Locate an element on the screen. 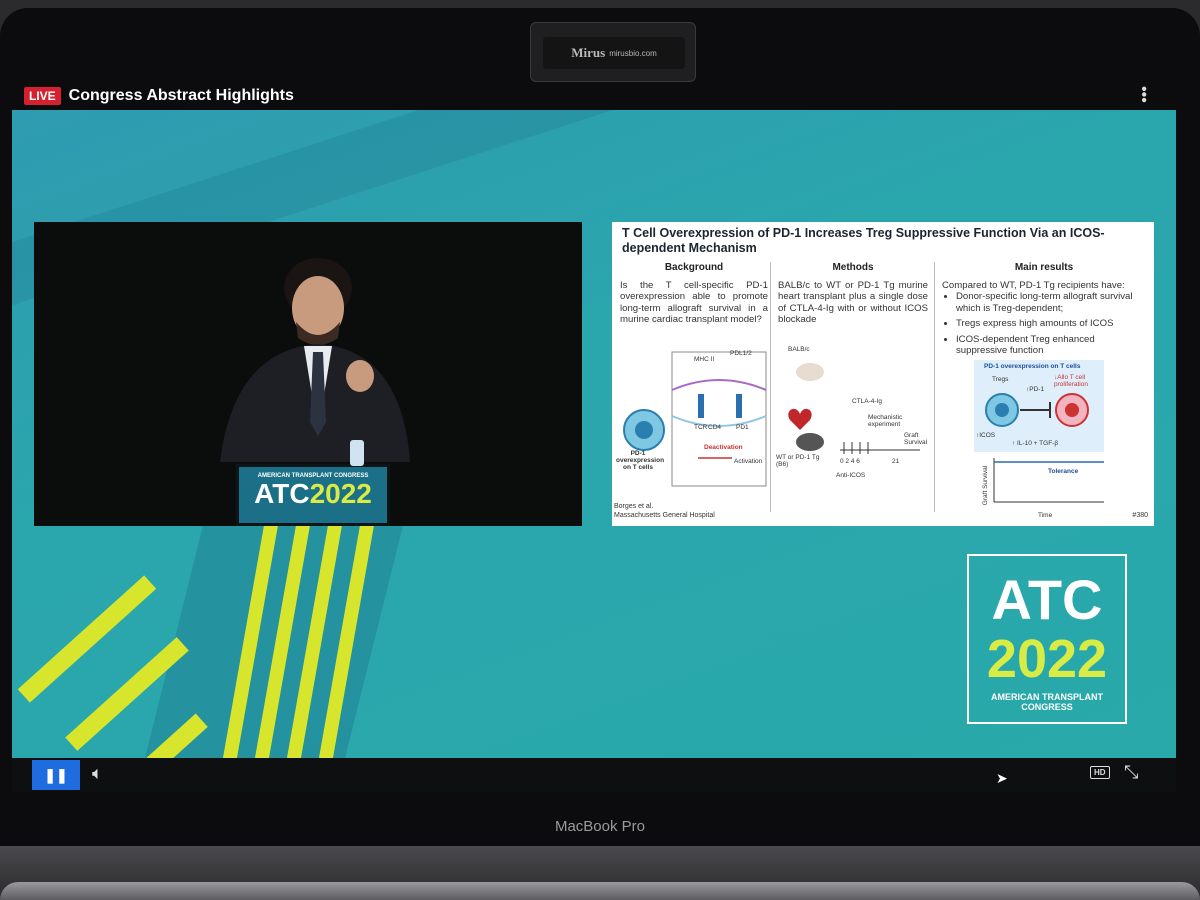 Image resolution: width=1200 pixels, height=900 pixels. fig-pd1-up: ↑PD-1 is located at coordinates (1035, 389).